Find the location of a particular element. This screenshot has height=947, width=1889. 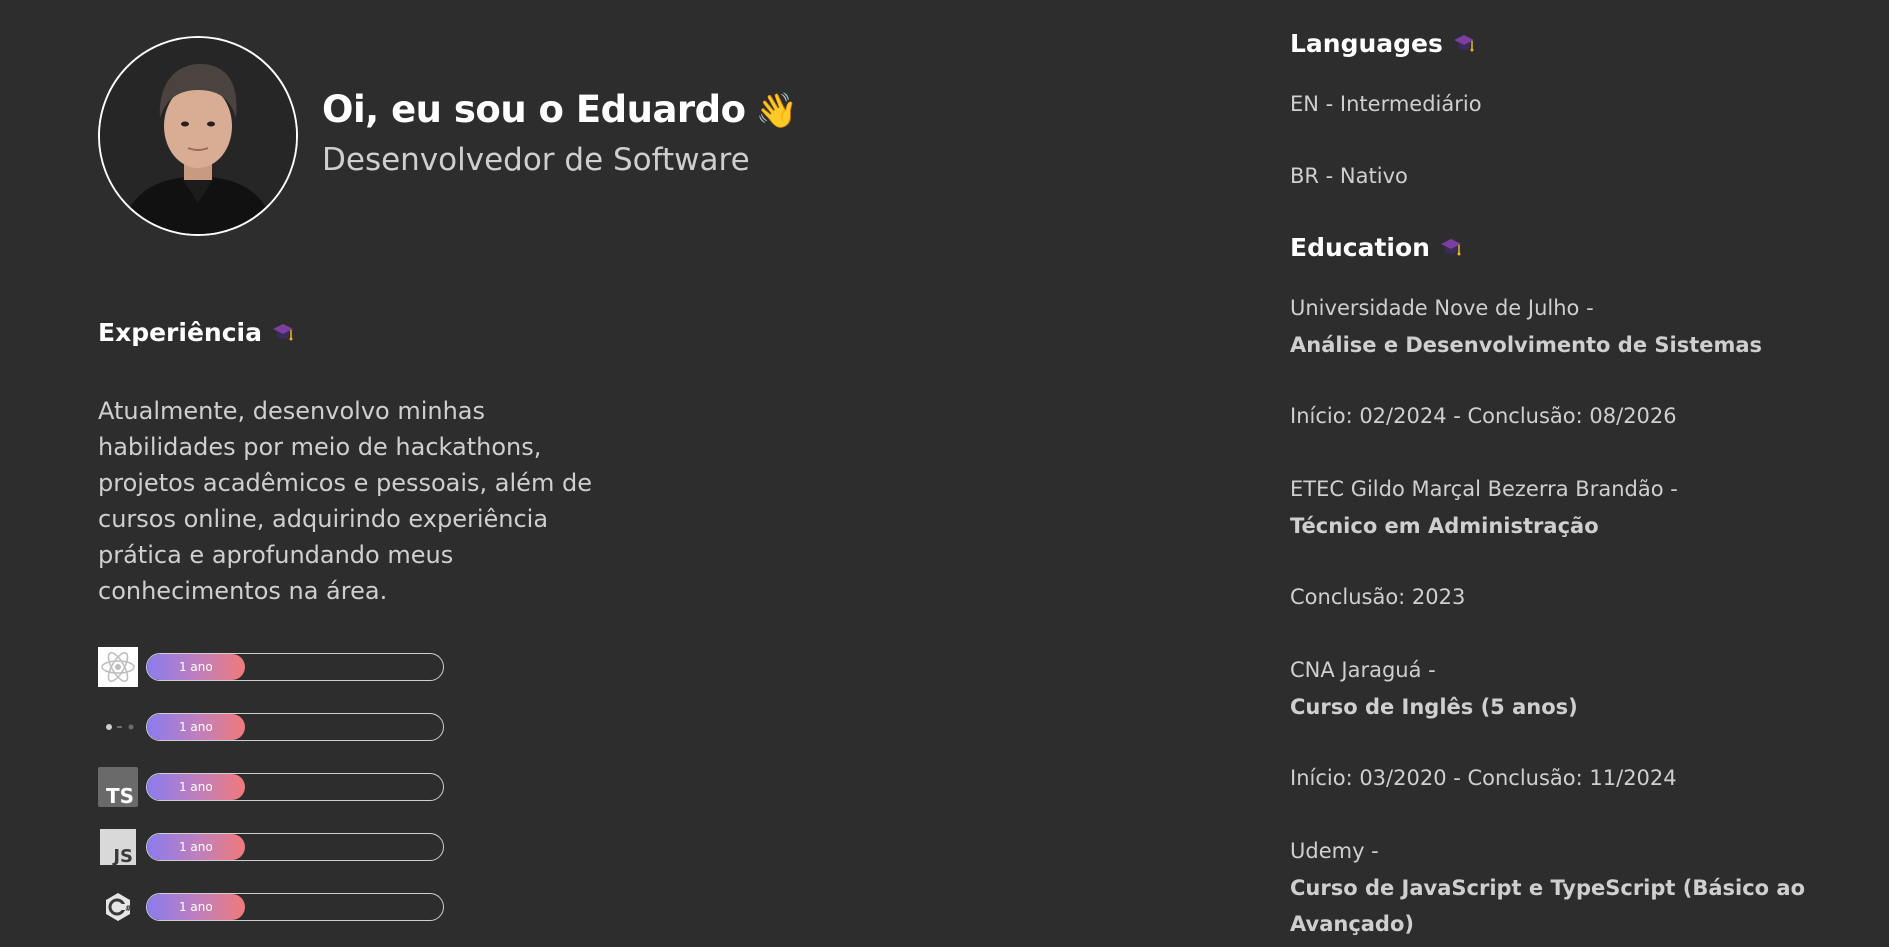

education-institution: ETEC Gildo Marçal Bezerra Brandão - is located at coordinates (1484, 489).